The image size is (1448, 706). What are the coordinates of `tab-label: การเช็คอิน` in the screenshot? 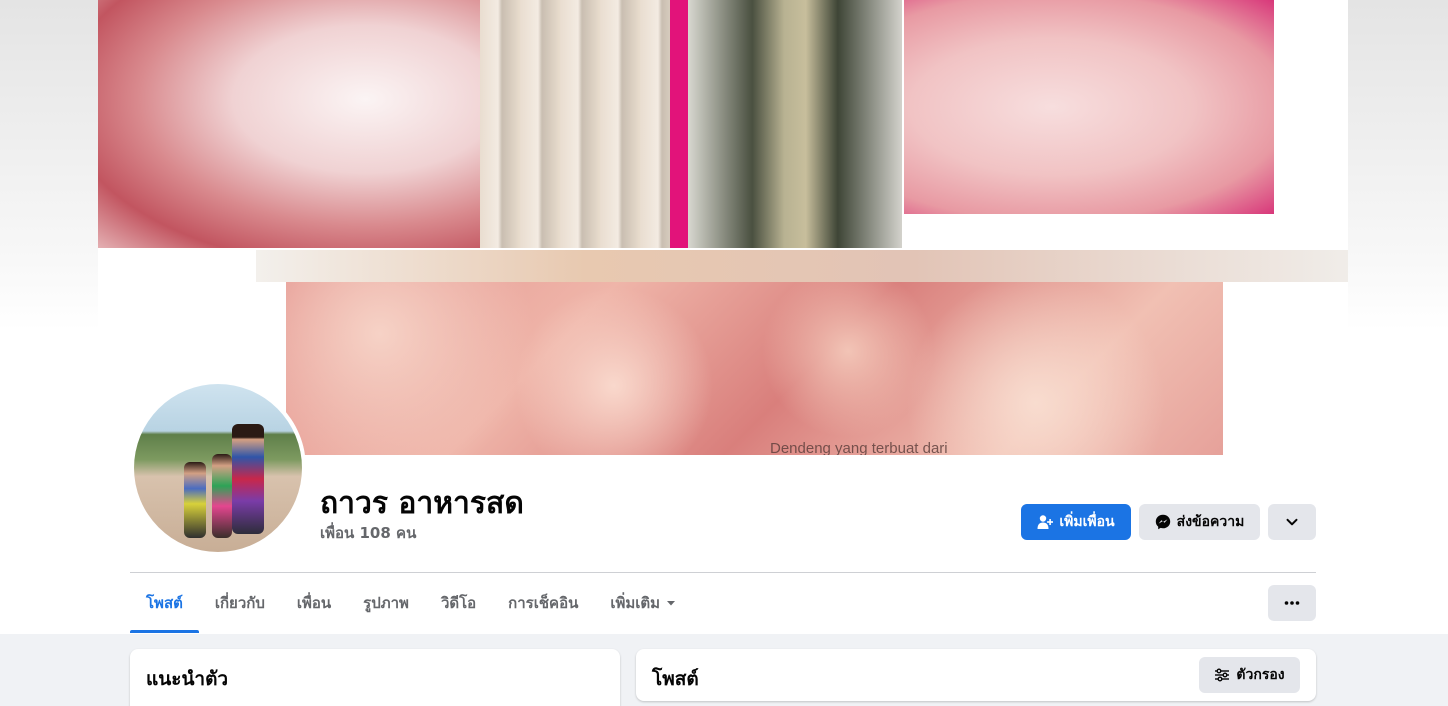 It's located at (543, 603).